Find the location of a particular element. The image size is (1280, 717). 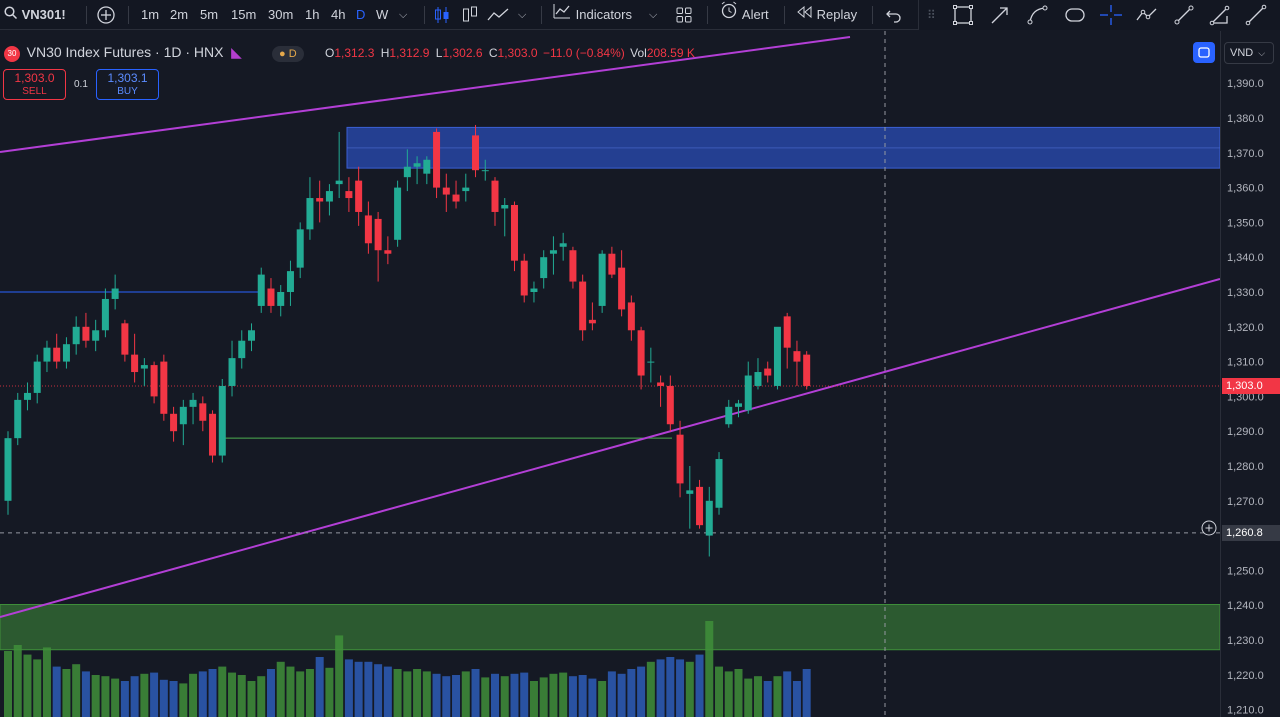

buy-button: 1,303.1 BUY is located at coordinates (127, 84).